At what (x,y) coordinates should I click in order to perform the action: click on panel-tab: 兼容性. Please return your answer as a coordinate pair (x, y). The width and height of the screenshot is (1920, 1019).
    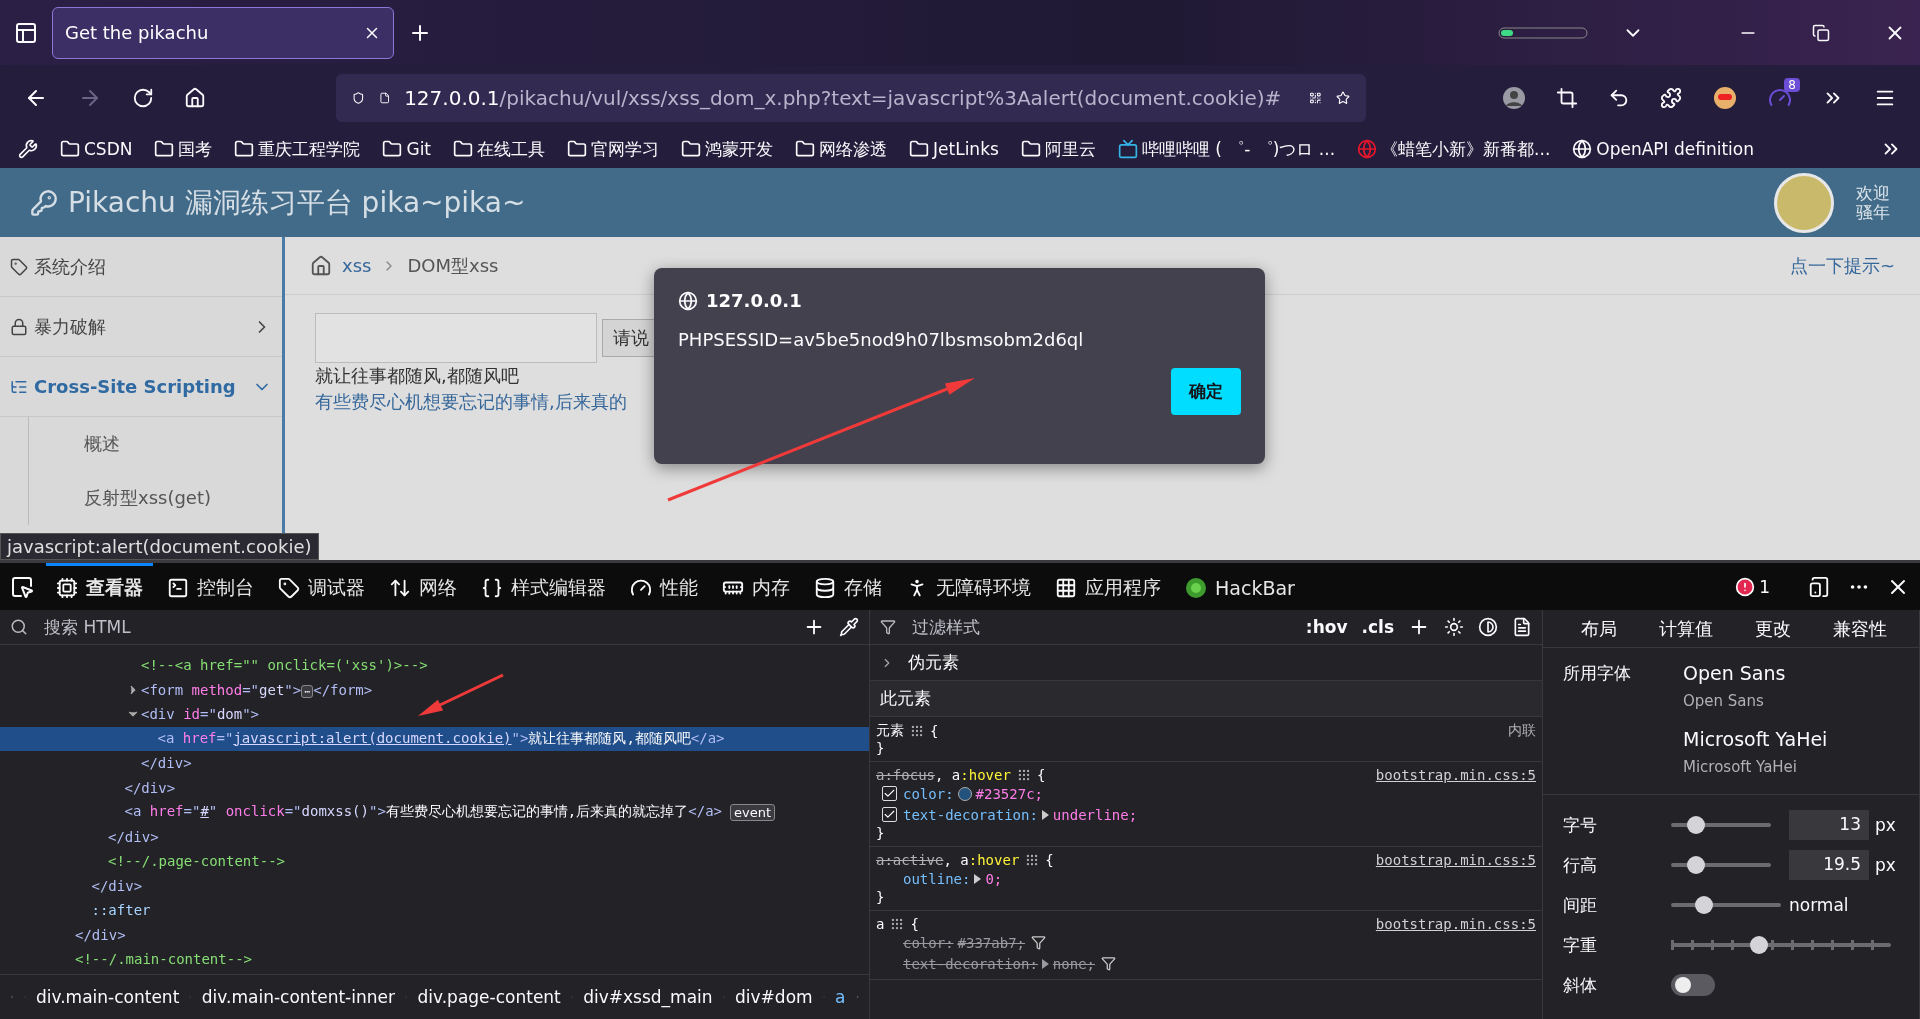
    Looking at the image, I should click on (1860, 628).